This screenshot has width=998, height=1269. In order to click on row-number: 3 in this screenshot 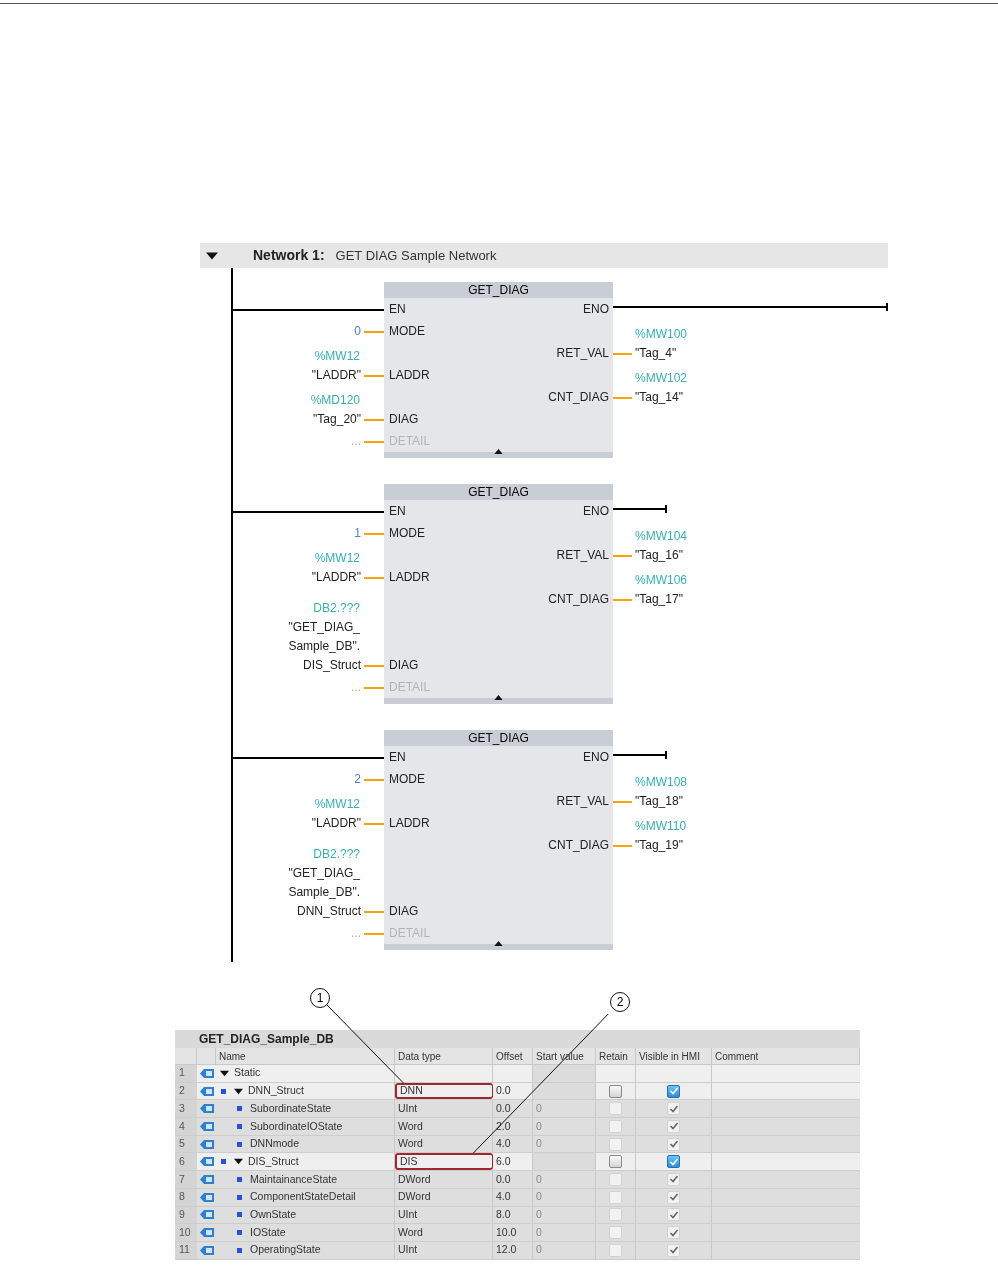, I will do `click(186, 1109)`.